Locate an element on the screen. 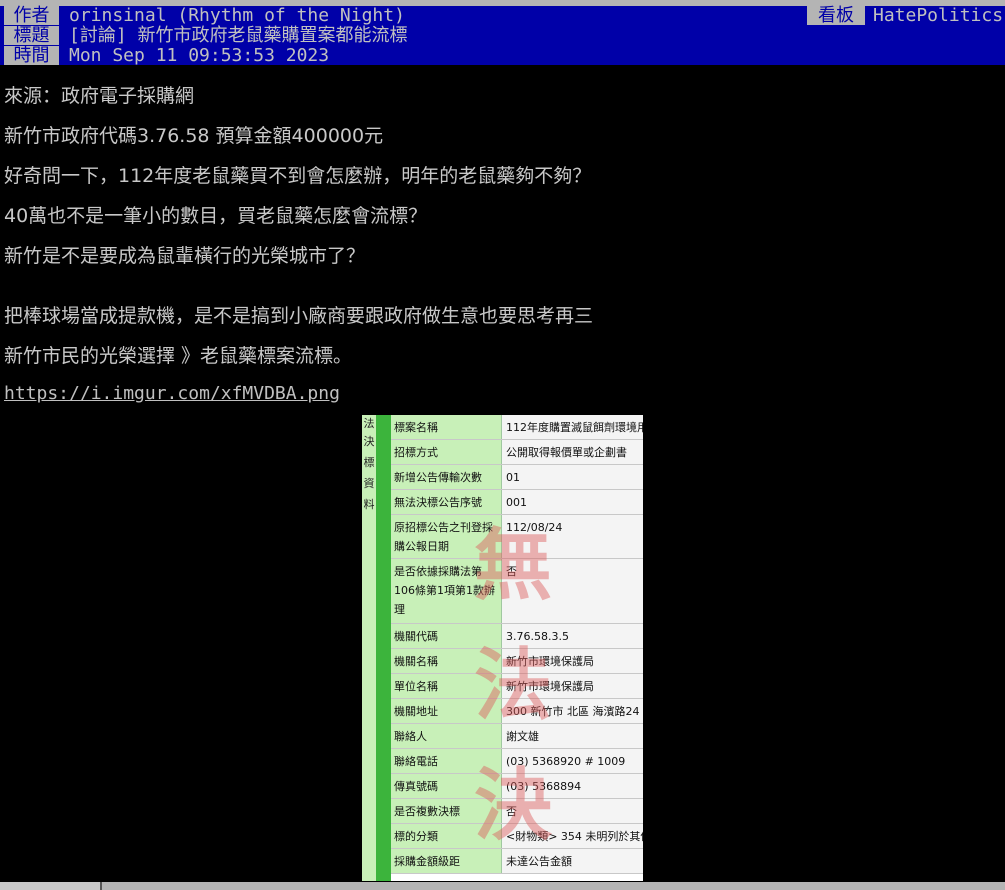  table-row: 招標方式 公開取得報價單或企劃書 is located at coordinates (517, 452).